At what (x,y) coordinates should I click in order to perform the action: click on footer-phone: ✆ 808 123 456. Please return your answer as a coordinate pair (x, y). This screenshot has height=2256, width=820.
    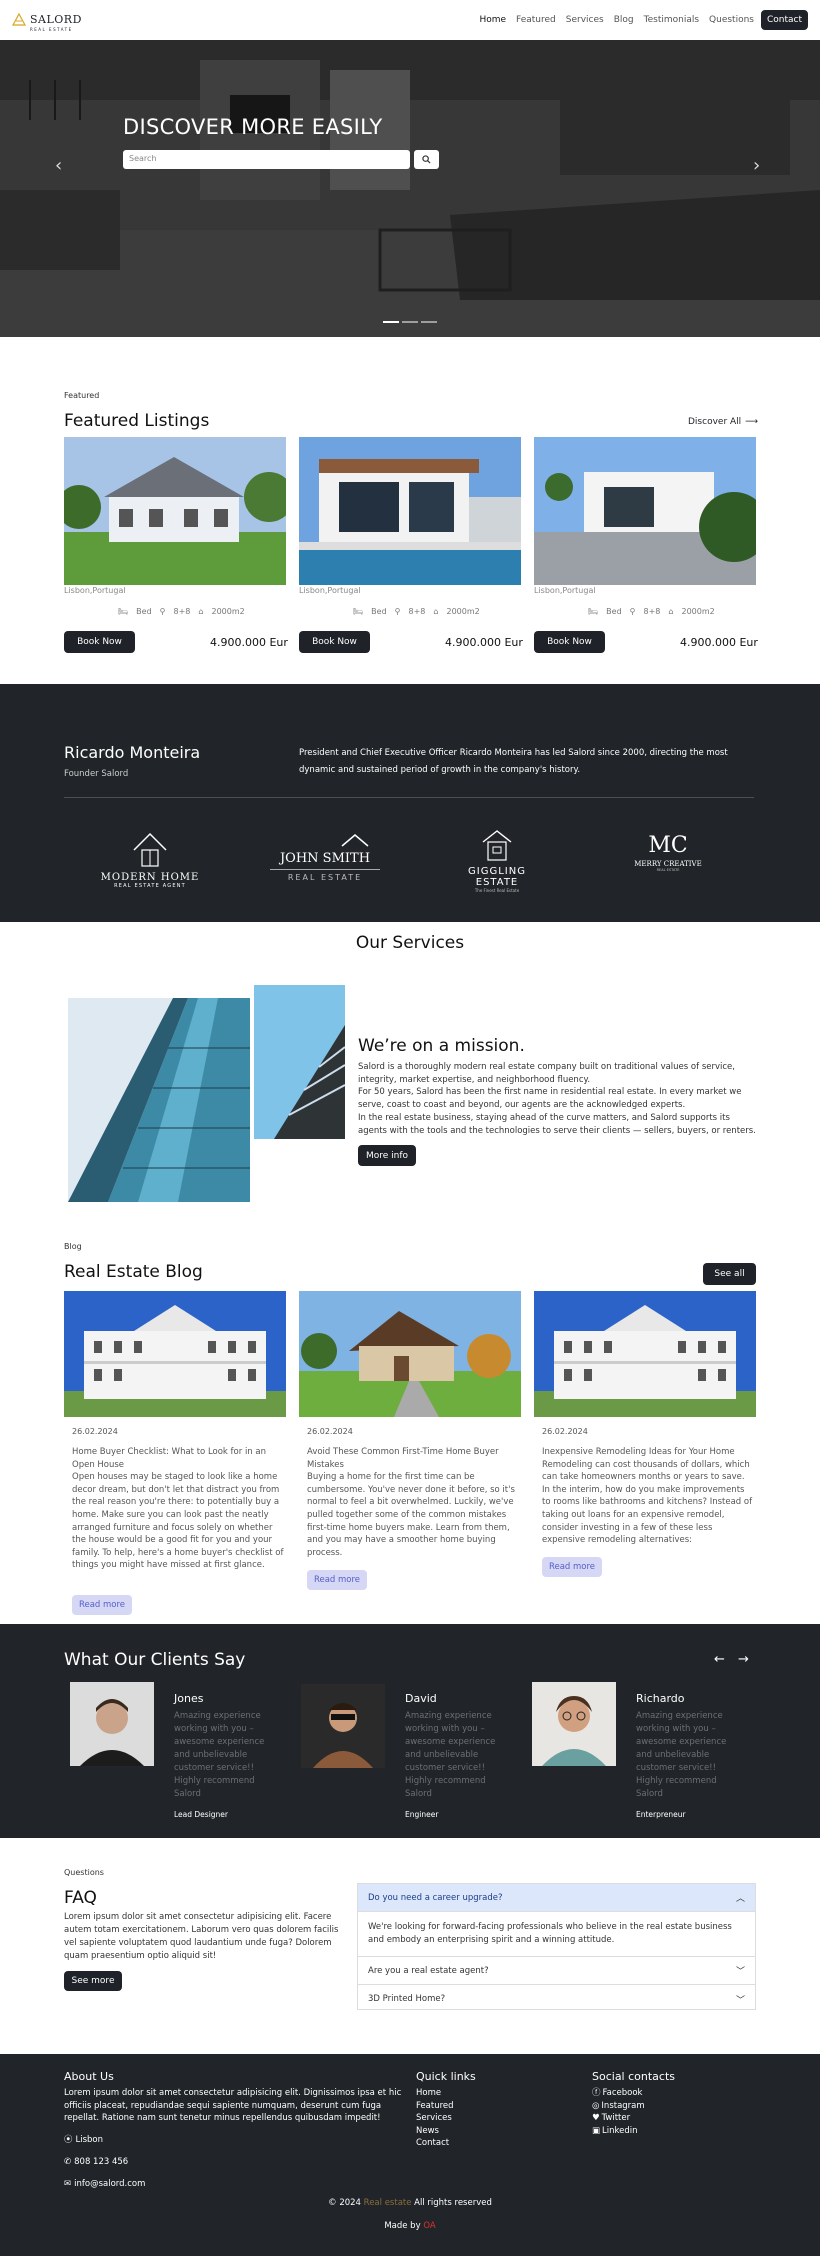
    Looking at the image, I should click on (96, 2162).